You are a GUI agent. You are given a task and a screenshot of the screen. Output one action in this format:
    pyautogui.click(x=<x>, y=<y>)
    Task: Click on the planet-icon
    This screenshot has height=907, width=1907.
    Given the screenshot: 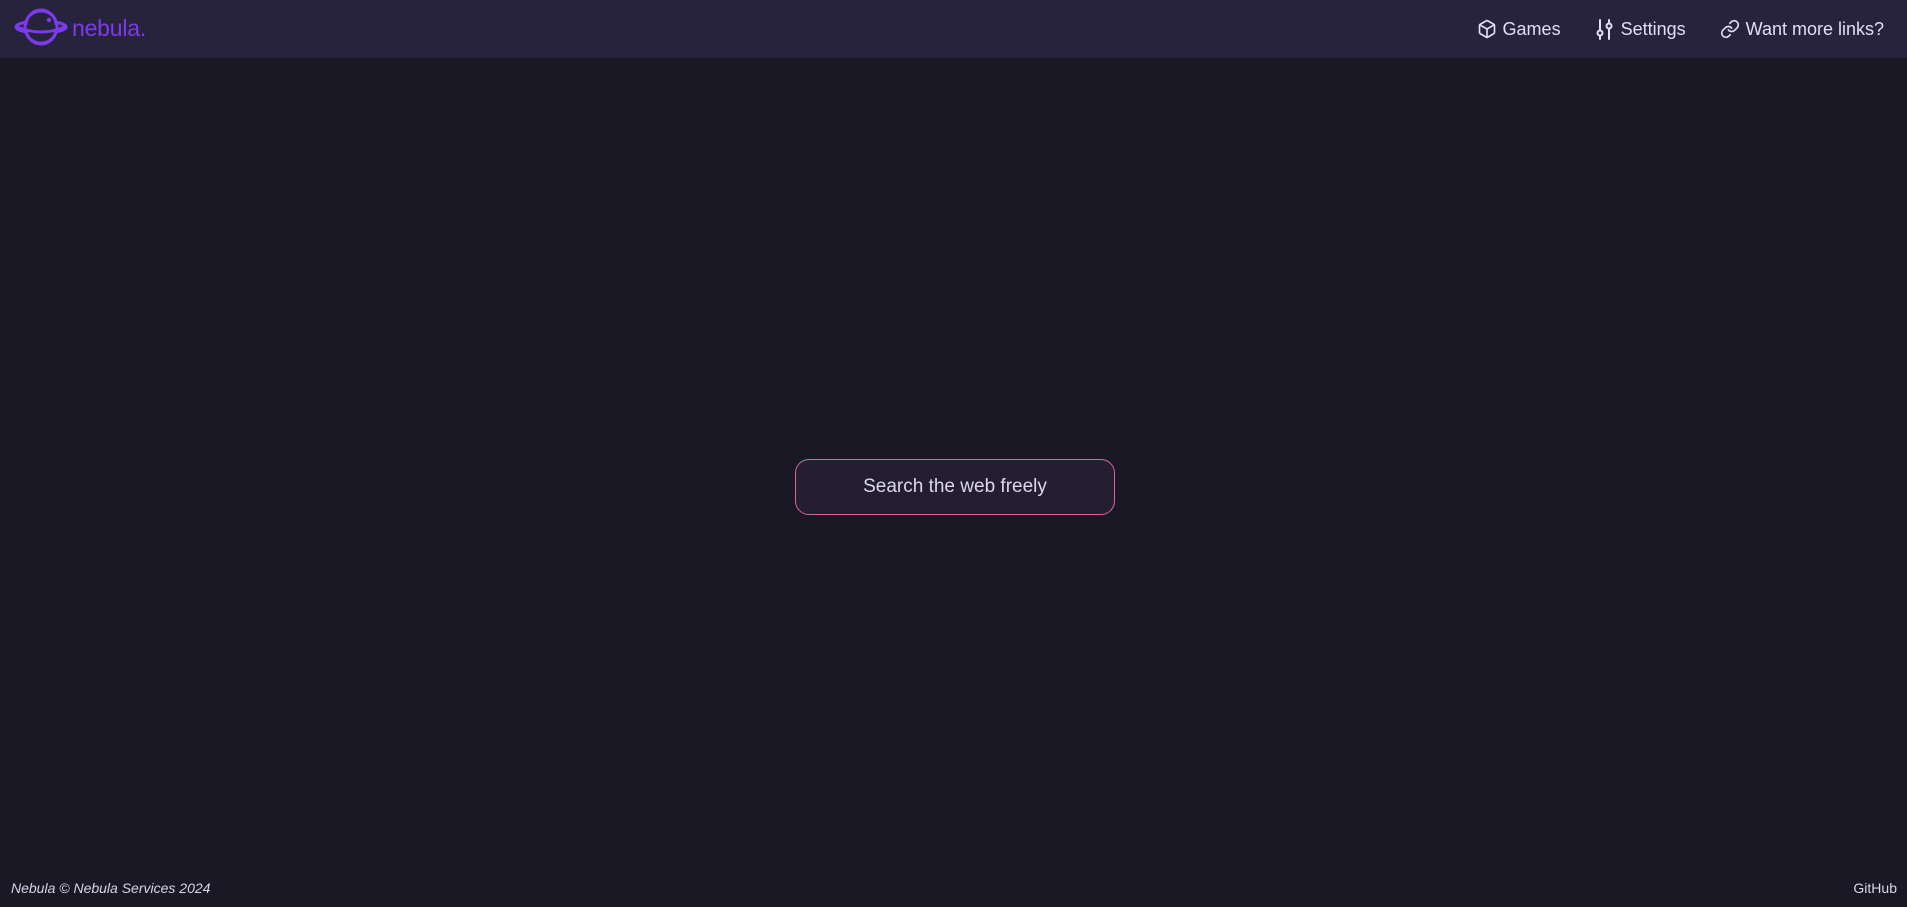 What is the action you would take?
    pyautogui.click(x=41, y=29)
    